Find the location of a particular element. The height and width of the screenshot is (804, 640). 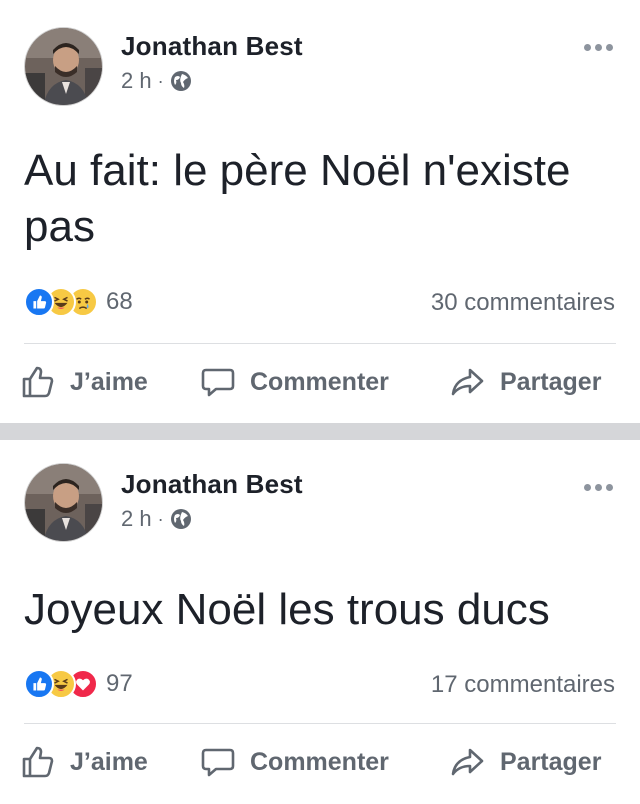

reactions-summary: 97 is located at coordinates (78, 684).